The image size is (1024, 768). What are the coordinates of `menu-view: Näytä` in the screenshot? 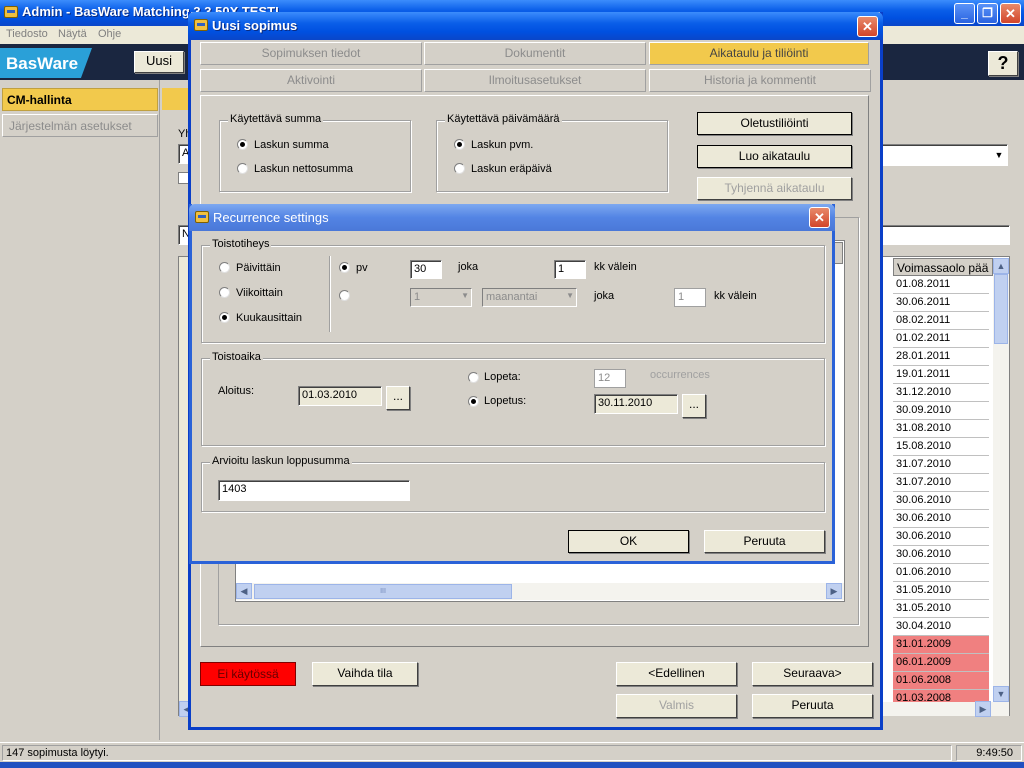 It's located at (72, 34).